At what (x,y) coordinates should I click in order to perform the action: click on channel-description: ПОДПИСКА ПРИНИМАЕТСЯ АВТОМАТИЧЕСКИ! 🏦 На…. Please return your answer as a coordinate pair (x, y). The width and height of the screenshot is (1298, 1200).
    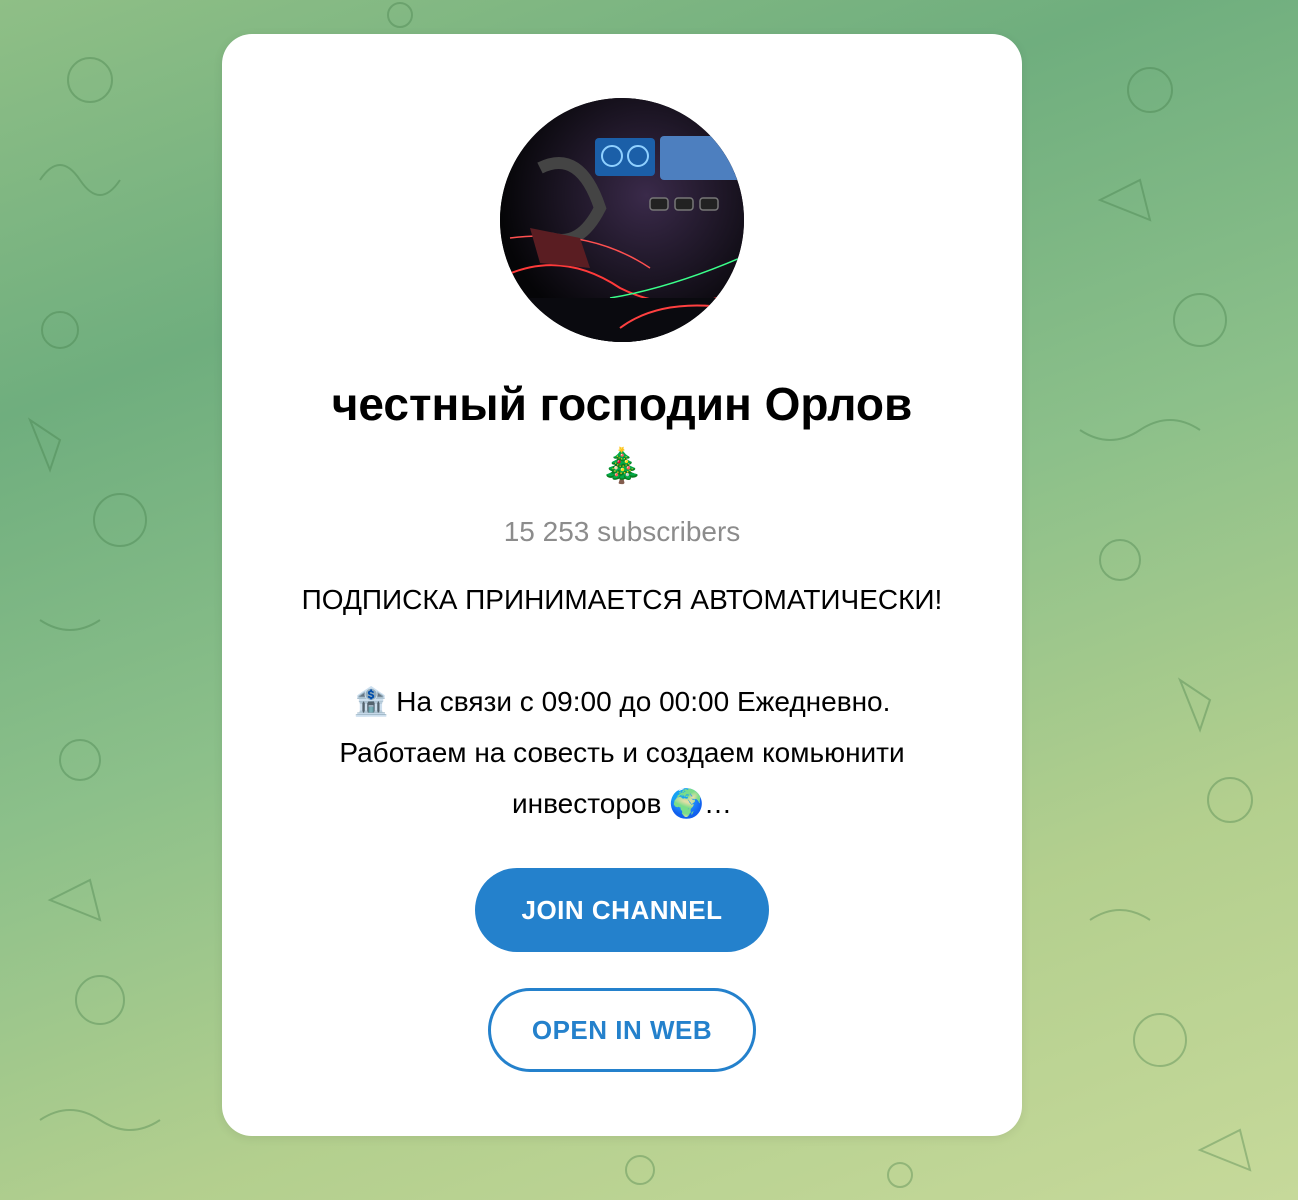
    Looking at the image, I should click on (622, 701).